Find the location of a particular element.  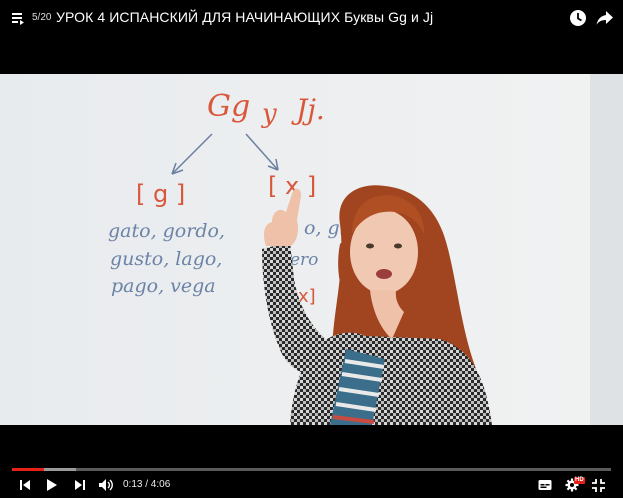

playlist-icon is located at coordinates (19, 18).